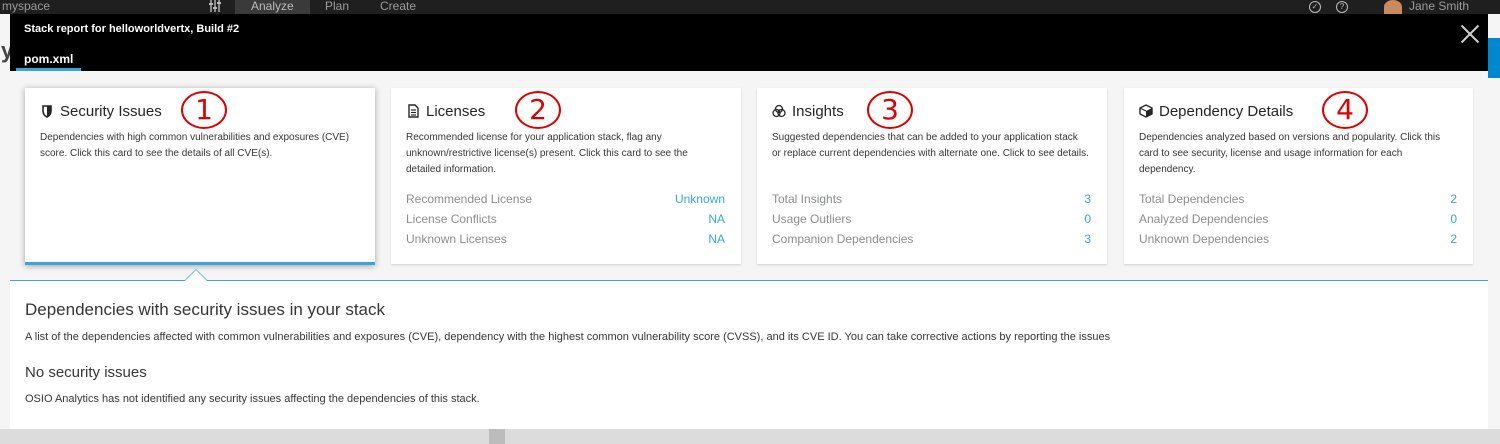  What do you see at coordinates (398, 7) in the screenshot?
I see `nav-create: Create` at bounding box center [398, 7].